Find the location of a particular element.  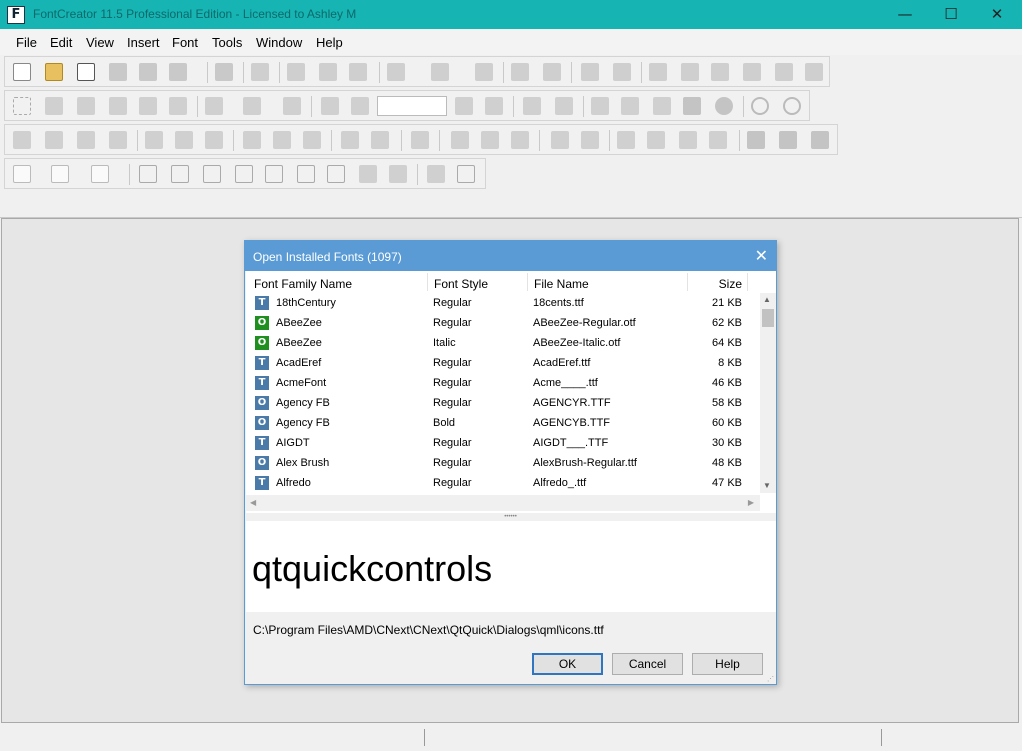

hand-icon is located at coordinates (86, 106).